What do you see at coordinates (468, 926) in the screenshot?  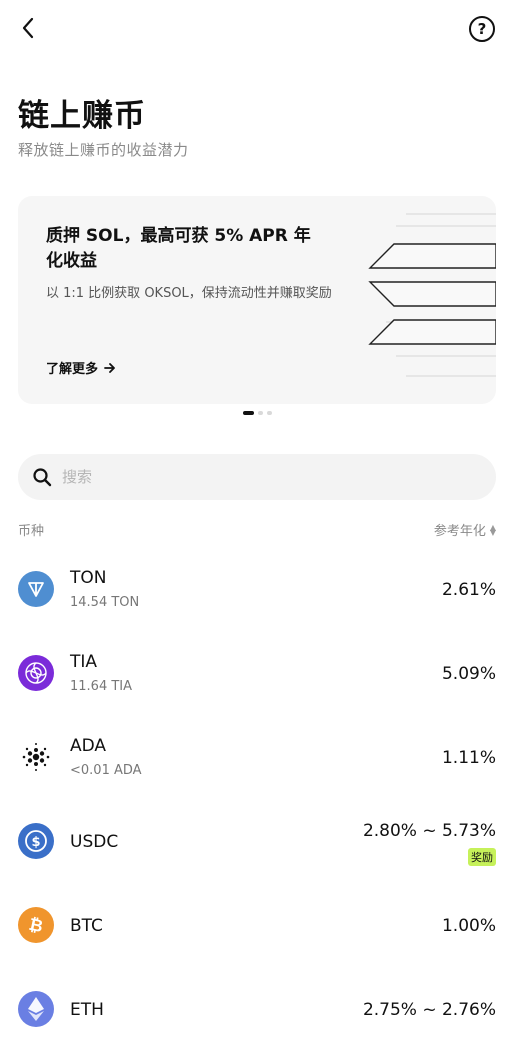 I see `coin-apr: 1.00%` at bounding box center [468, 926].